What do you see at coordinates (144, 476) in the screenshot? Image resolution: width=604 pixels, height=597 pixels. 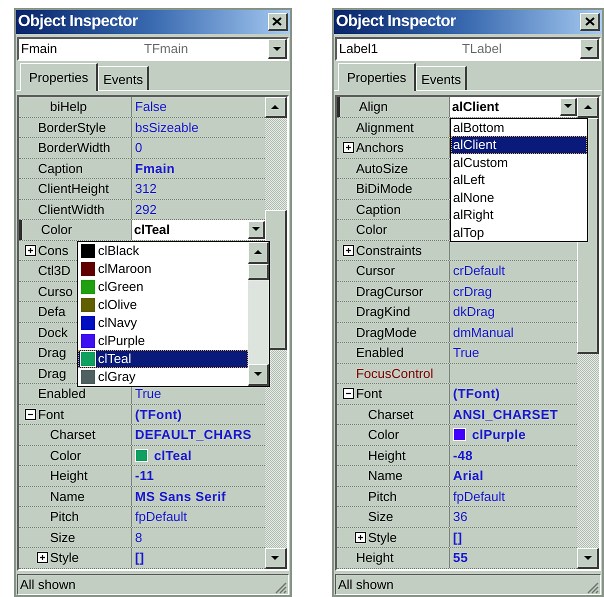 I see `property-value: -11` at bounding box center [144, 476].